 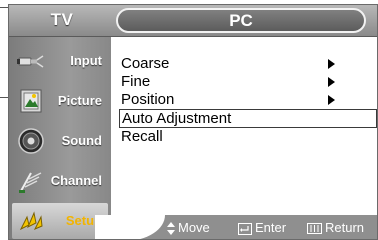 What do you see at coordinates (246, 137) in the screenshot?
I see `menu-item-recall: Recall` at bounding box center [246, 137].